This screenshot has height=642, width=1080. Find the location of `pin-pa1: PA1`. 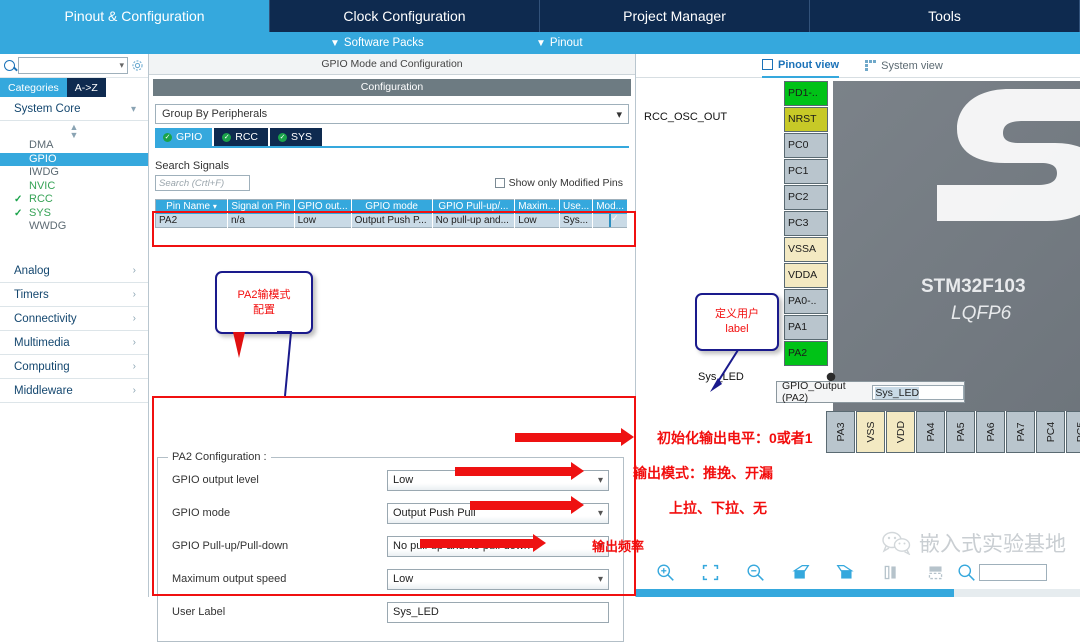

pin-pa1: PA1 is located at coordinates (806, 327).